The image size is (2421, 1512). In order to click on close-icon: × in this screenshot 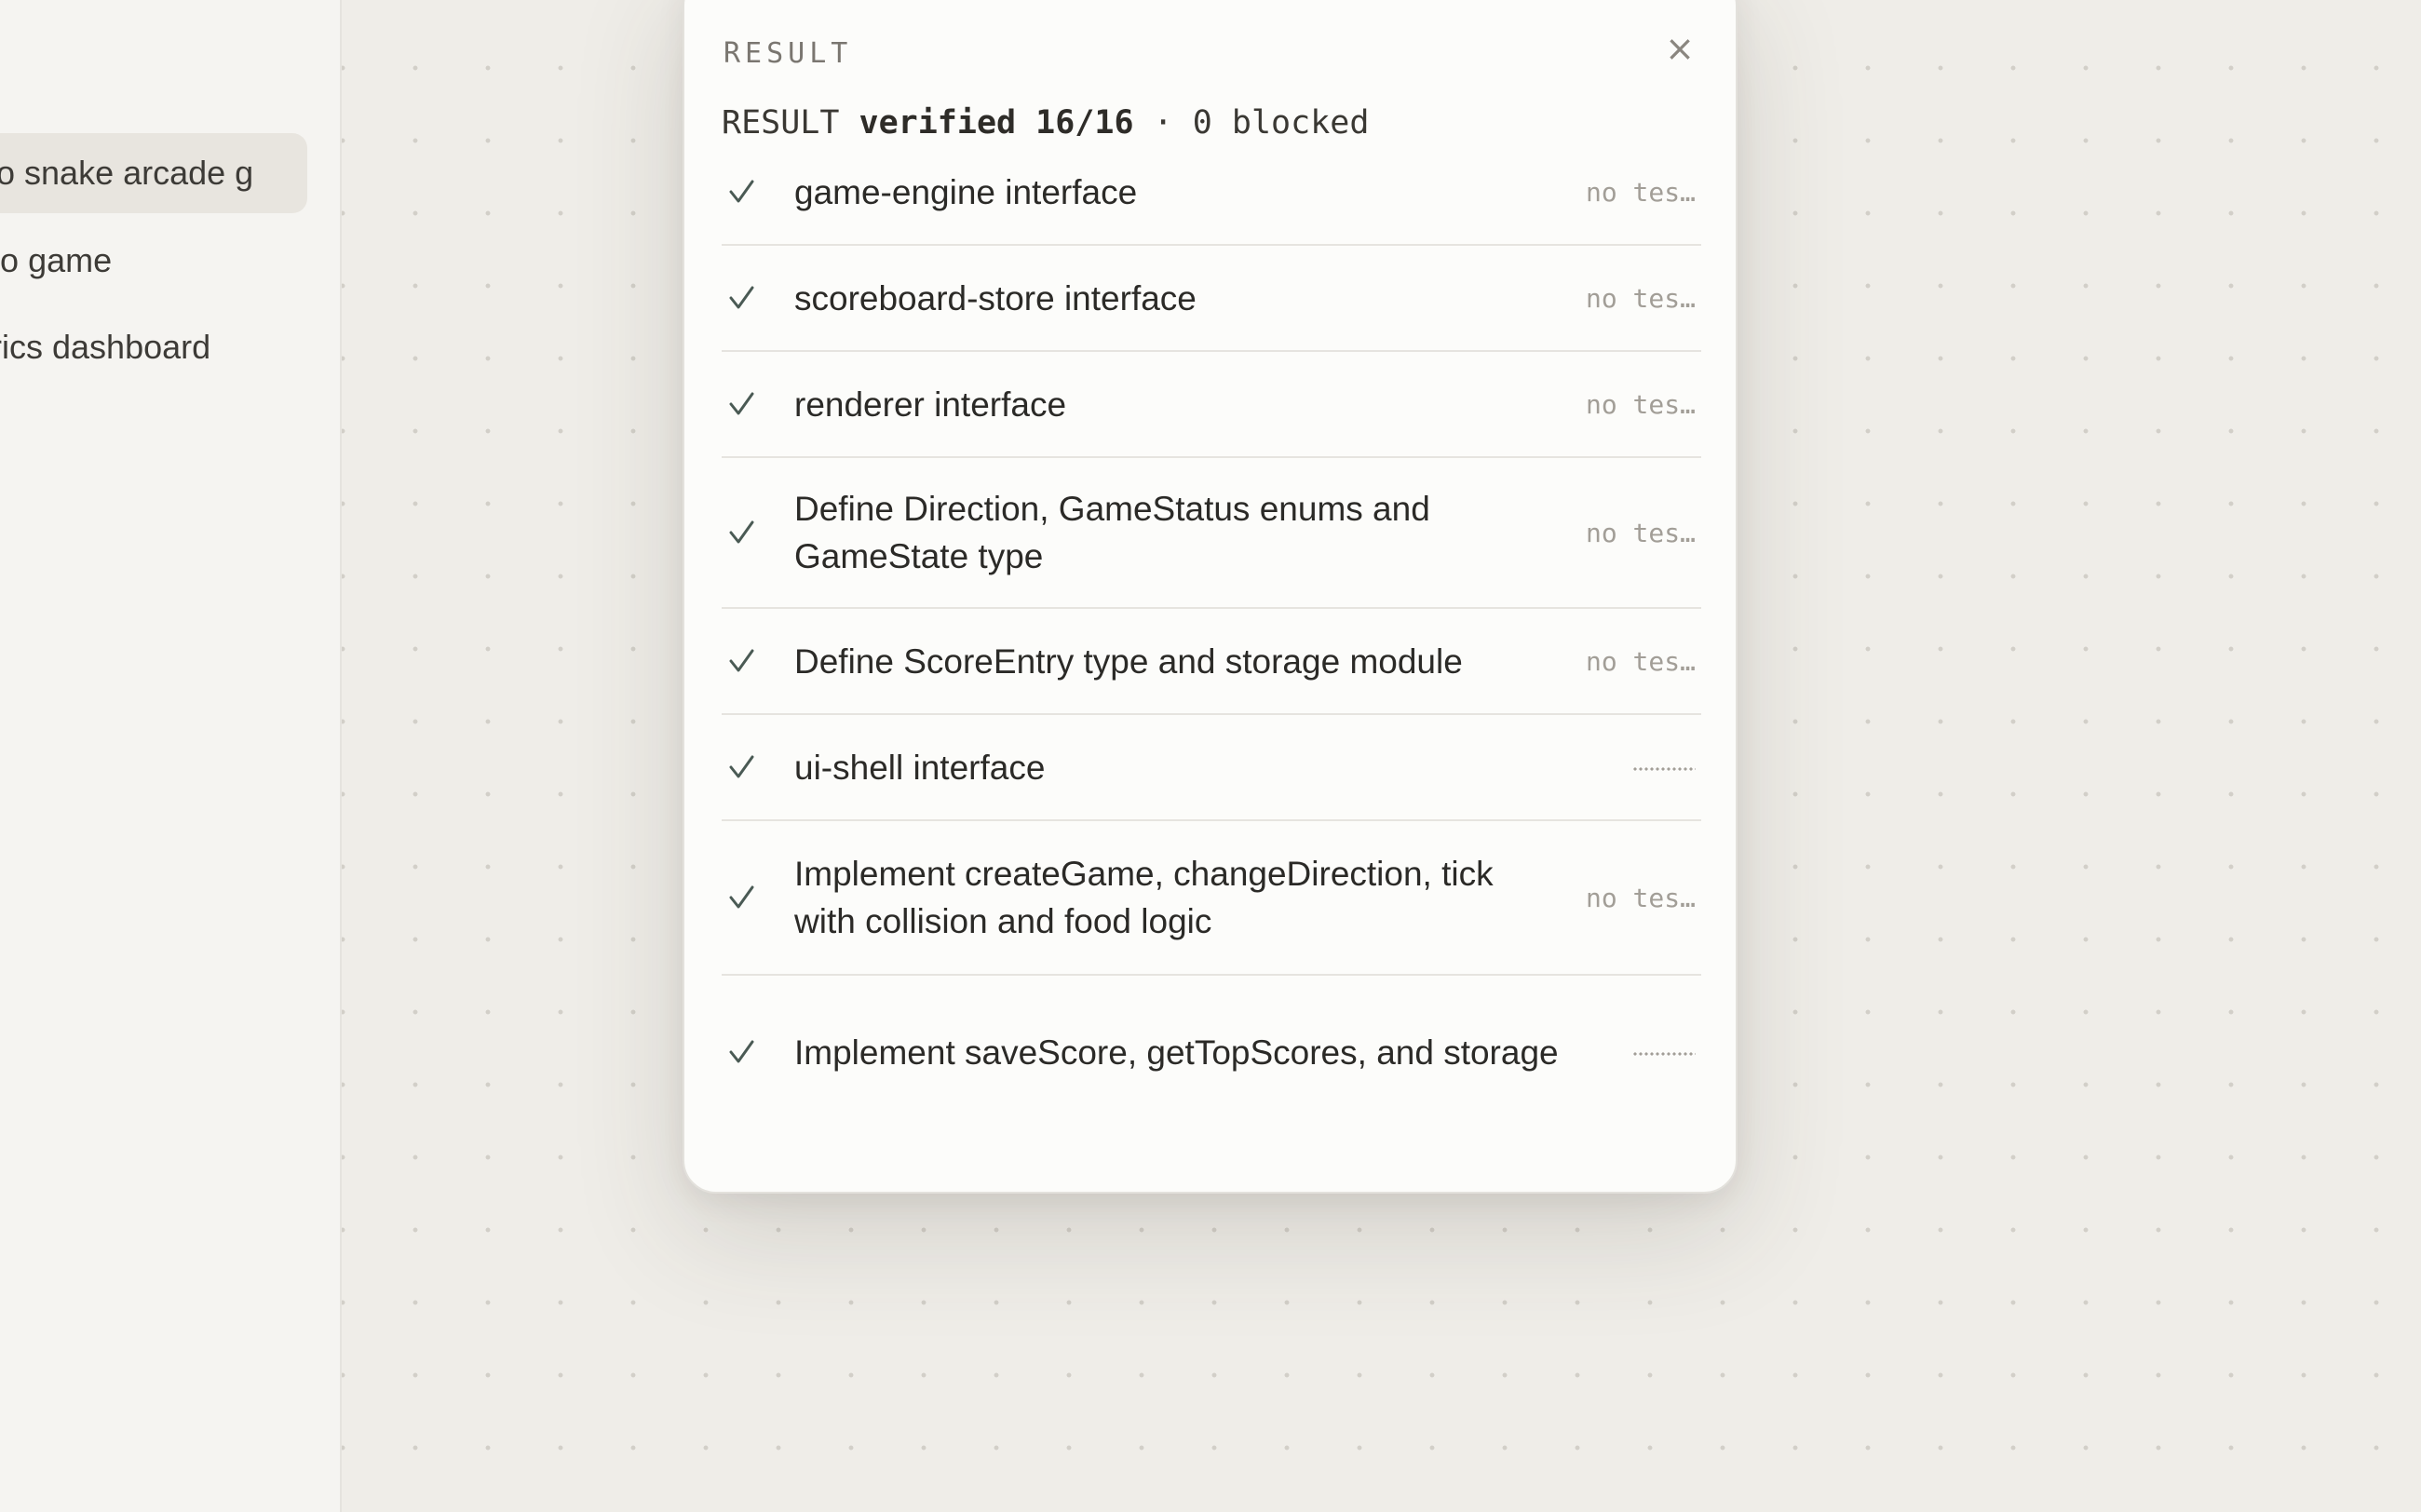, I will do `click(1680, 48)`.